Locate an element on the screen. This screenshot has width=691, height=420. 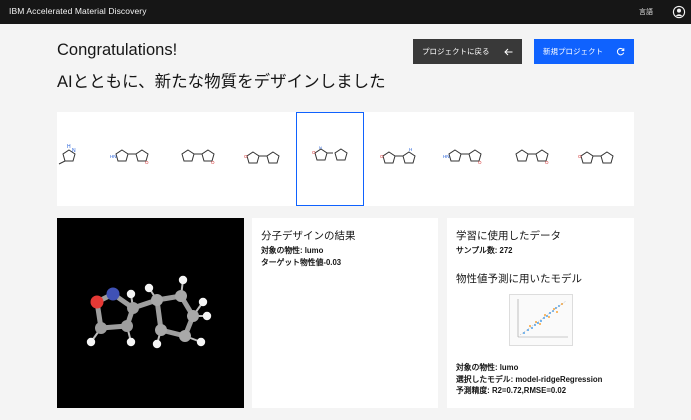
model-parity-plot is located at coordinates (541, 319).